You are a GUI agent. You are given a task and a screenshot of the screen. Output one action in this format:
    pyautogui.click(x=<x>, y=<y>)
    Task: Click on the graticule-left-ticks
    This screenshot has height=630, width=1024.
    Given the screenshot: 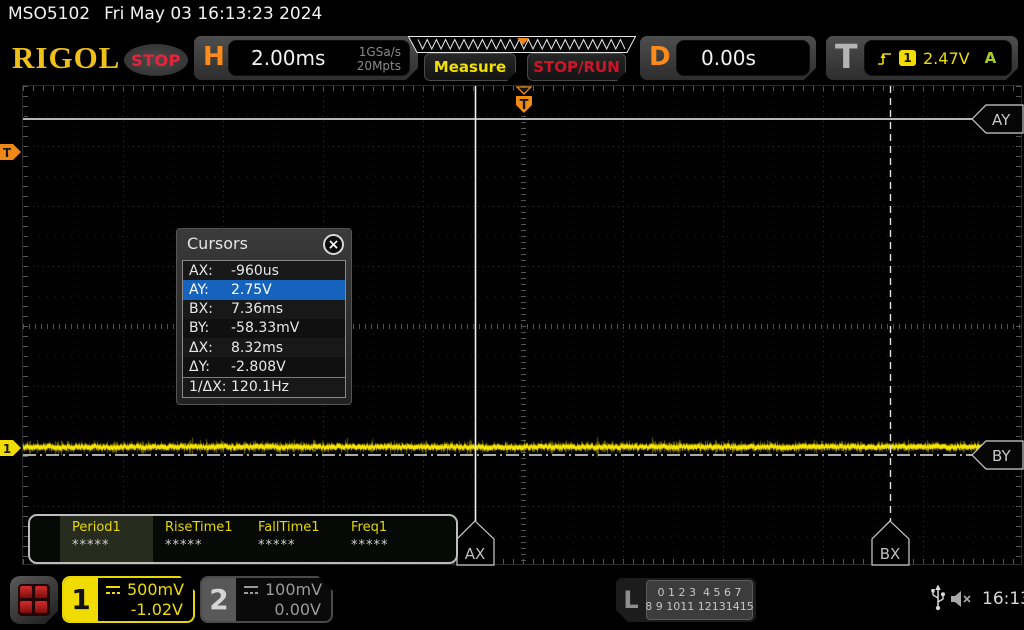 What is the action you would take?
    pyautogui.click(x=25, y=325)
    